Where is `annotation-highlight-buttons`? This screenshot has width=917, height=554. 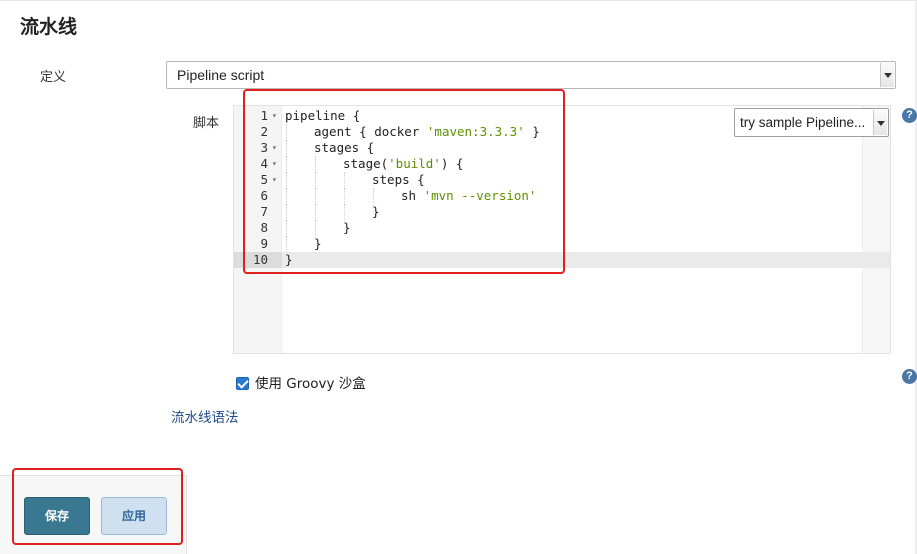
annotation-highlight-buttons is located at coordinates (97, 506).